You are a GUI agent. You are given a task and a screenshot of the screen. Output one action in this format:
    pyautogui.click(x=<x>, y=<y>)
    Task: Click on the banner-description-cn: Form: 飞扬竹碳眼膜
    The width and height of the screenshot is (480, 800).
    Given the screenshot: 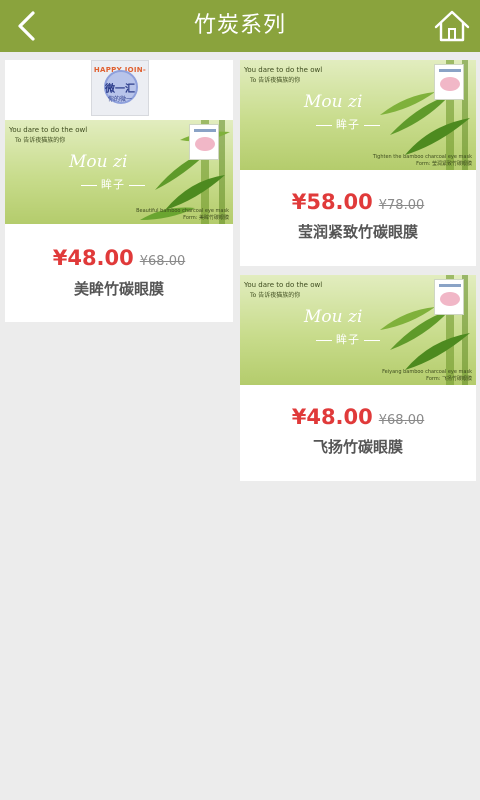 What is the action you would take?
    pyautogui.click(x=449, y=379)
    